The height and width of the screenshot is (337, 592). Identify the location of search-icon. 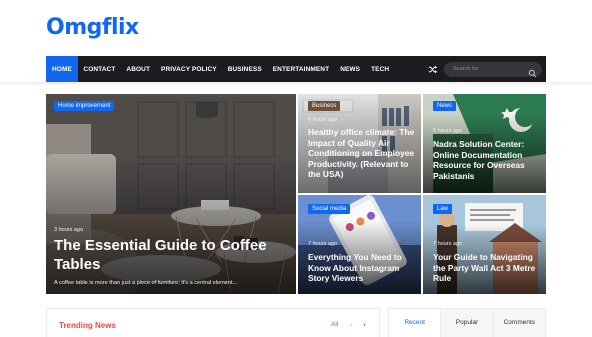
(532, 71).